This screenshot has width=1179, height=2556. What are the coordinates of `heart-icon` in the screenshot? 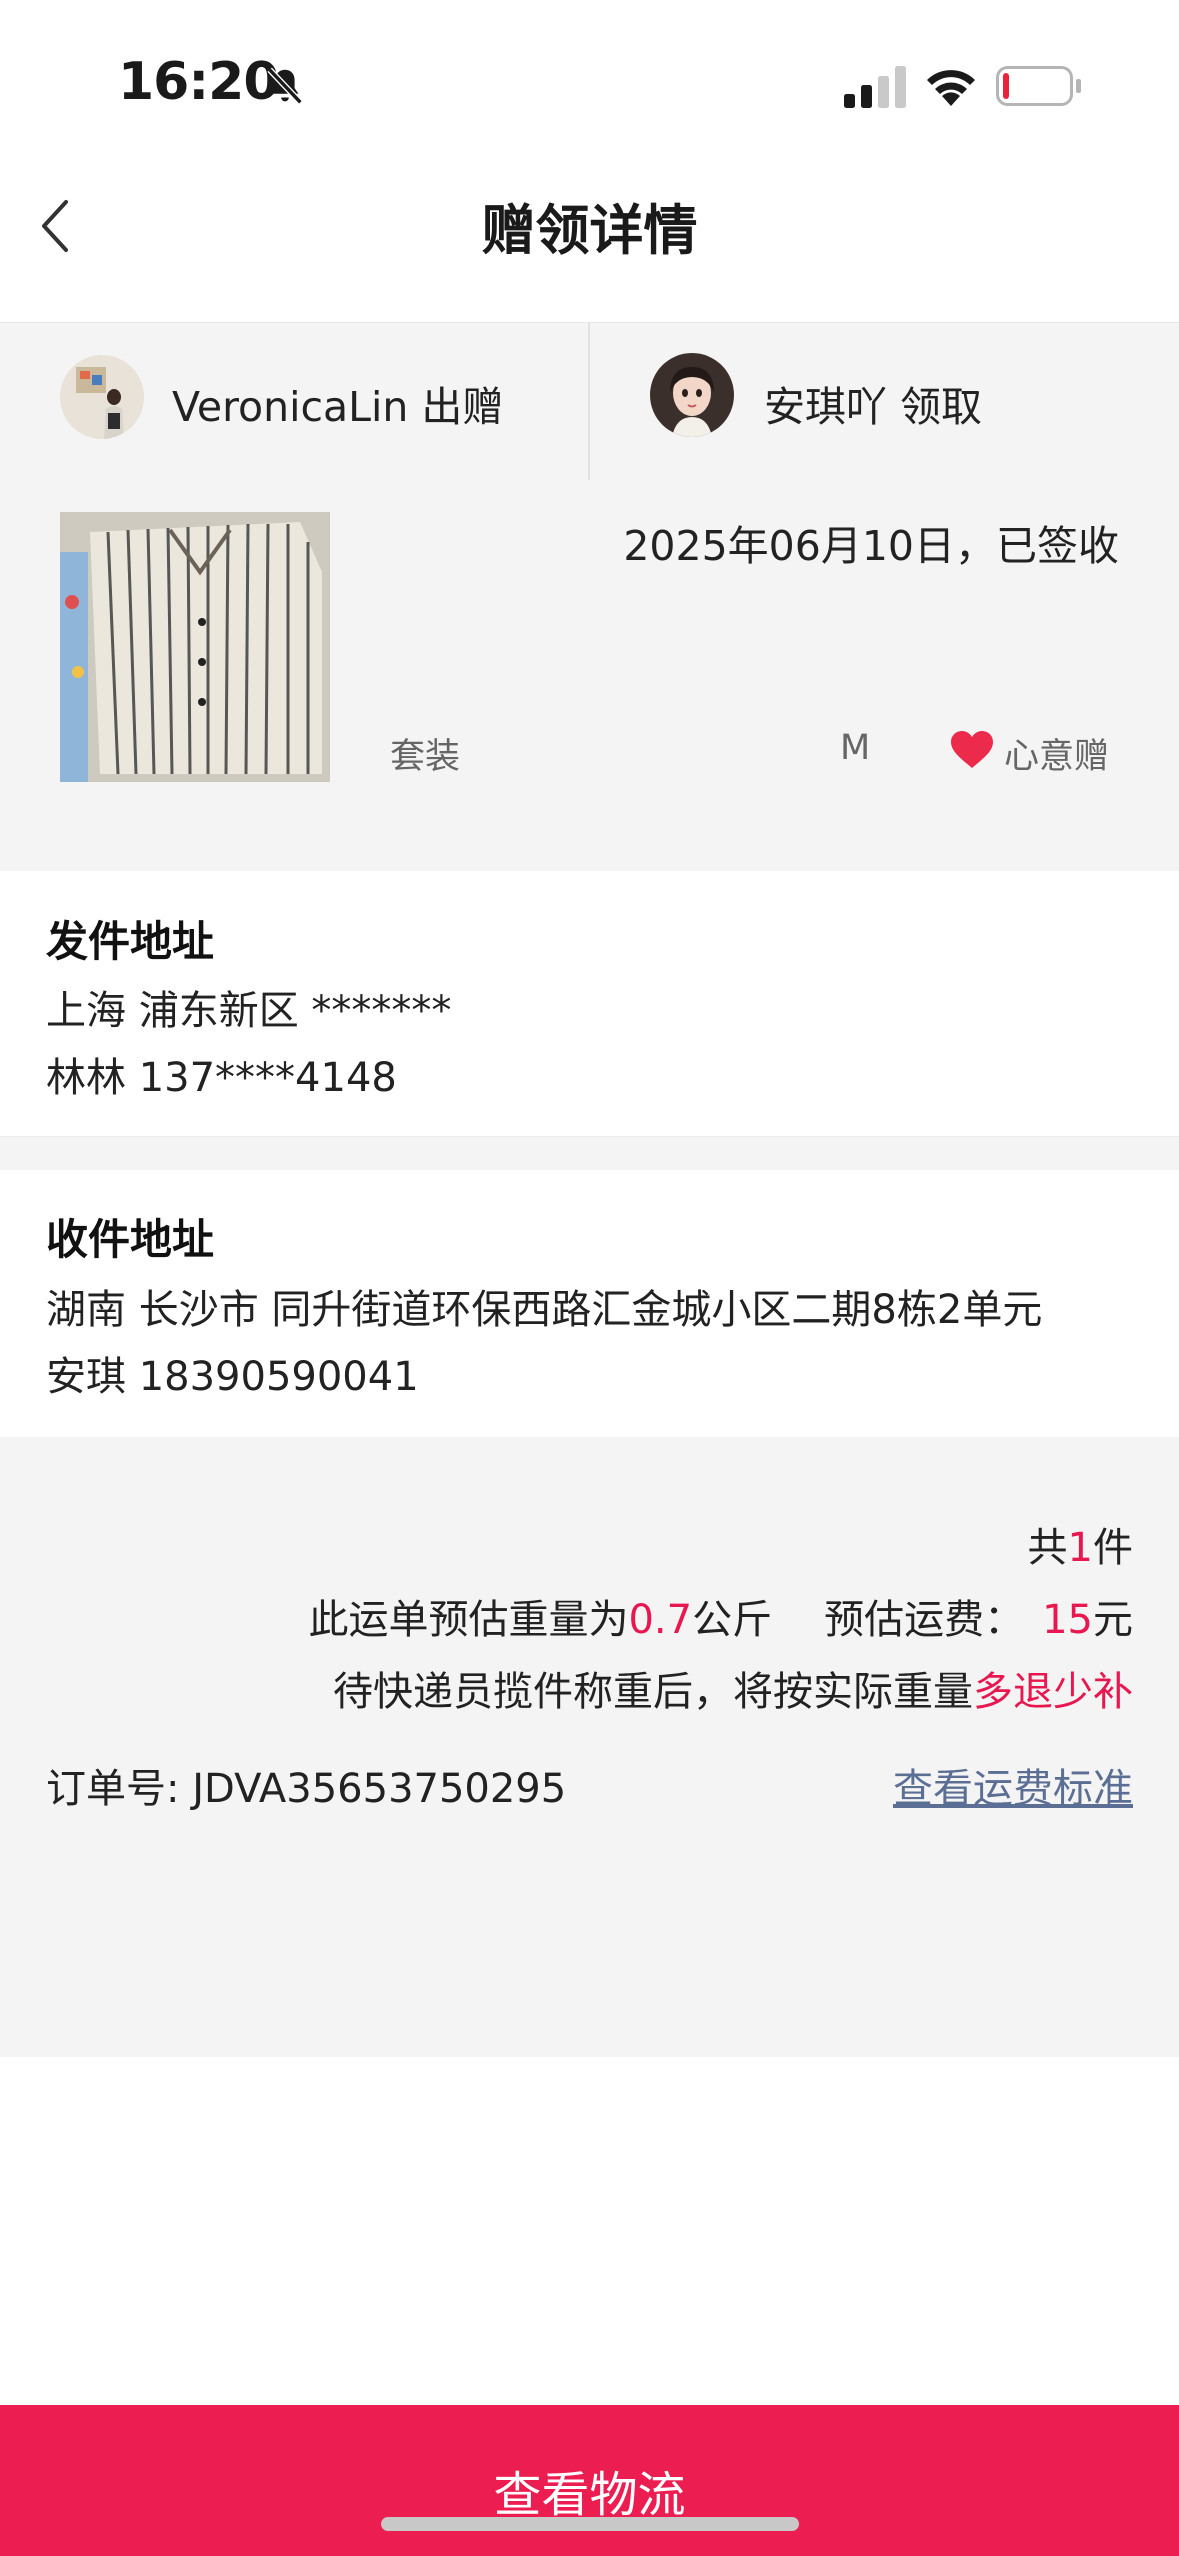 It's located at (972, 749).